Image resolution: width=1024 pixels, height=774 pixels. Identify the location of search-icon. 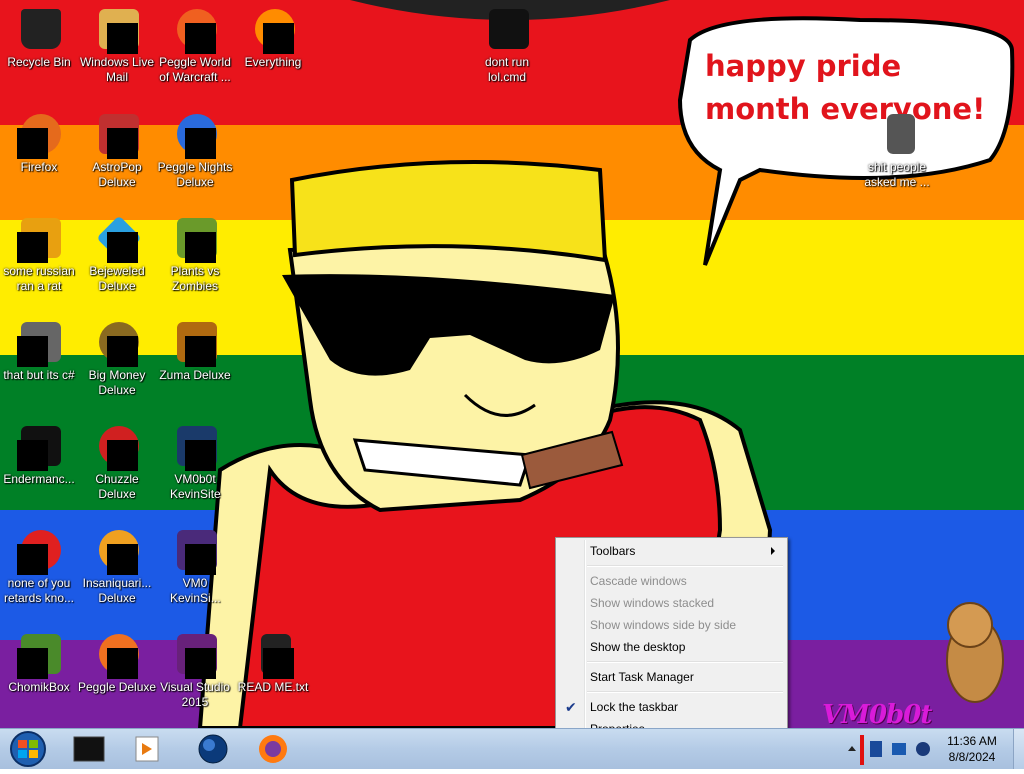
(273, 29).